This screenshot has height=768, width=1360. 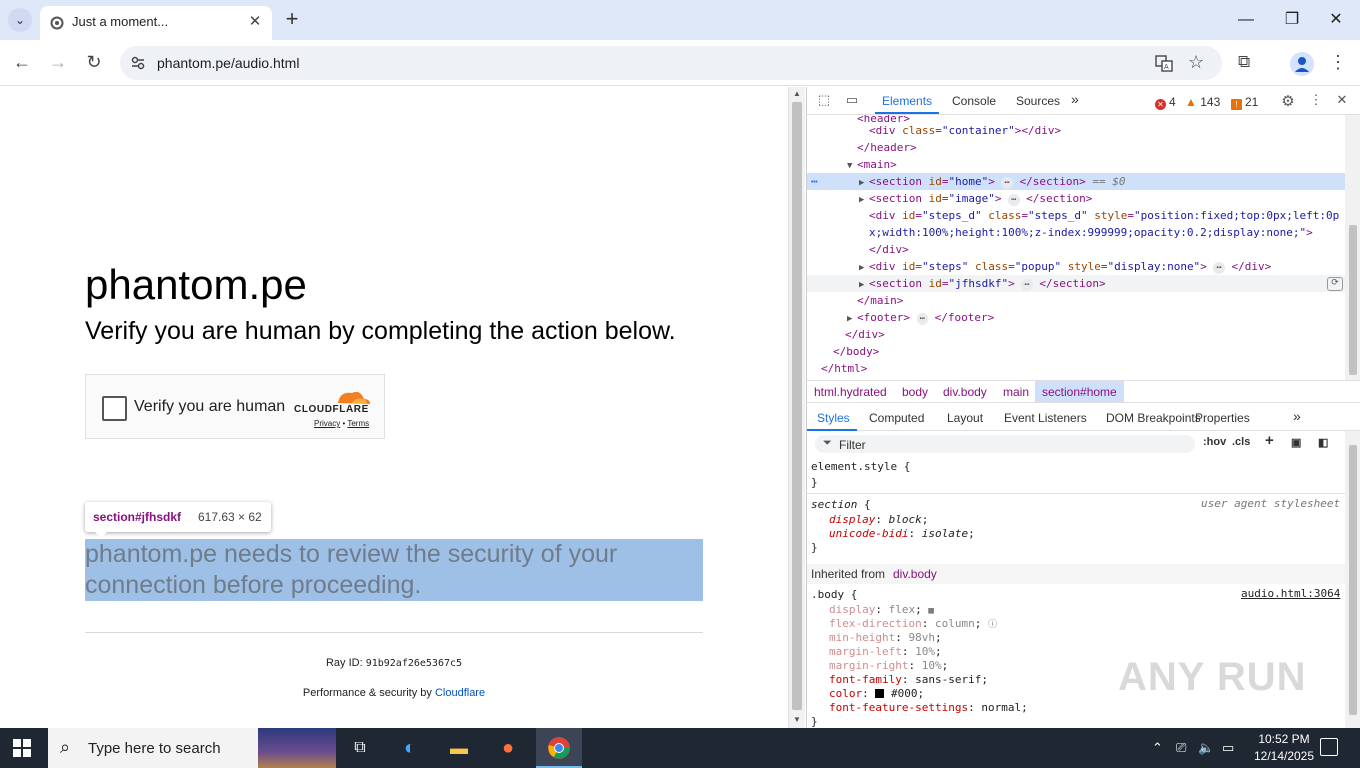 I want to click on site-info-icon, so click(x=138, y=63).